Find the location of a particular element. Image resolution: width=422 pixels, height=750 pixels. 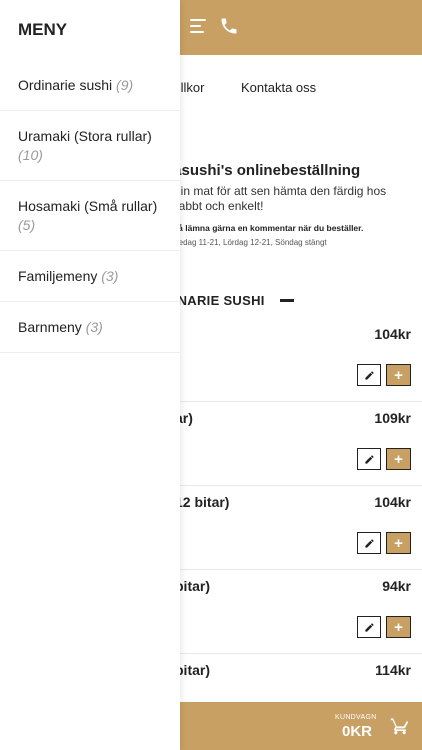

drawer-item-ordinarie-sushi: Ordinarie sushi (9) is located at coordinates (90, 85).